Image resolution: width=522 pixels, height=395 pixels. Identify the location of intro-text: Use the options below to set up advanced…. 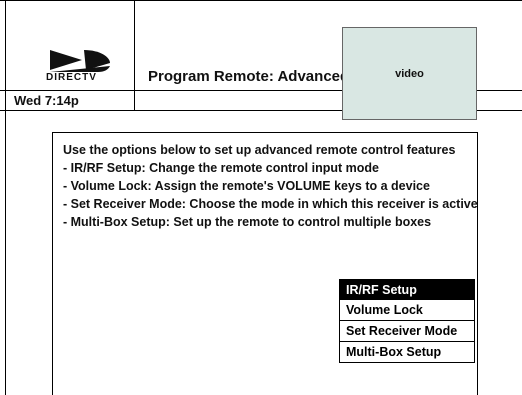
(259, 150).